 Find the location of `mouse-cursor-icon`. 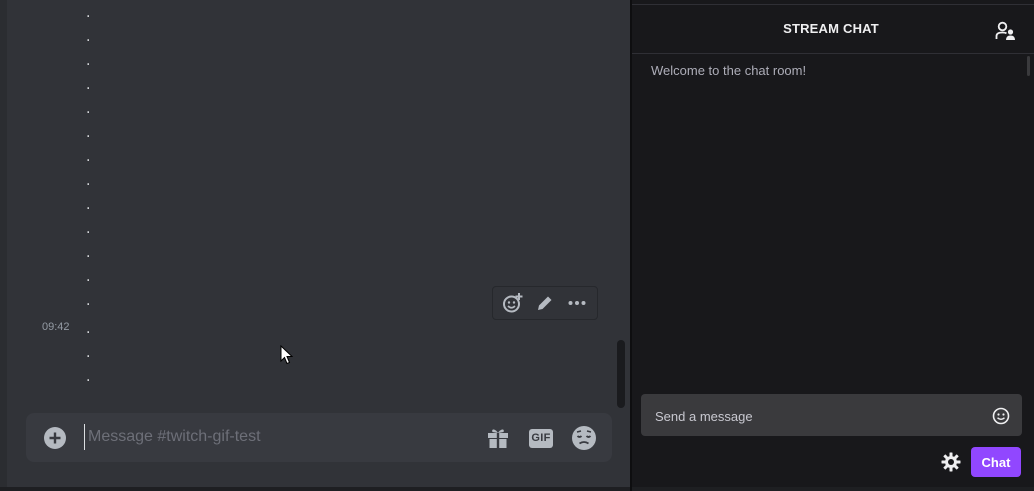

mouse-cursor-icon is located at coordinates (287, 355).